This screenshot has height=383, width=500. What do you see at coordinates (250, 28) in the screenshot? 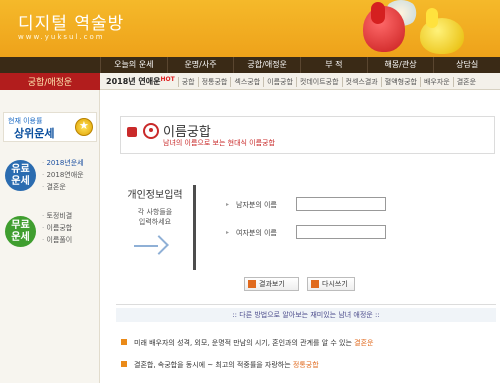
I see `header-banner: 디지털 역술방 www.yuksul.com` at bounding box center [250, 28].